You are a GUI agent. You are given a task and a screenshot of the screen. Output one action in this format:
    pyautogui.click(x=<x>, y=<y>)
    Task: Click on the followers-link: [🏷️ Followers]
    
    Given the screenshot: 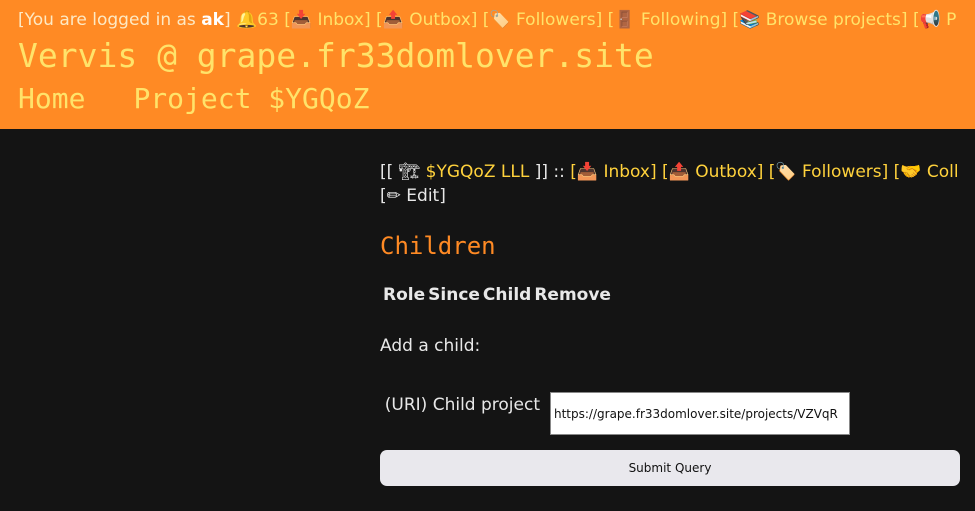 What is the action you would take?
    pyautogui.click(x=542, y=20)
    